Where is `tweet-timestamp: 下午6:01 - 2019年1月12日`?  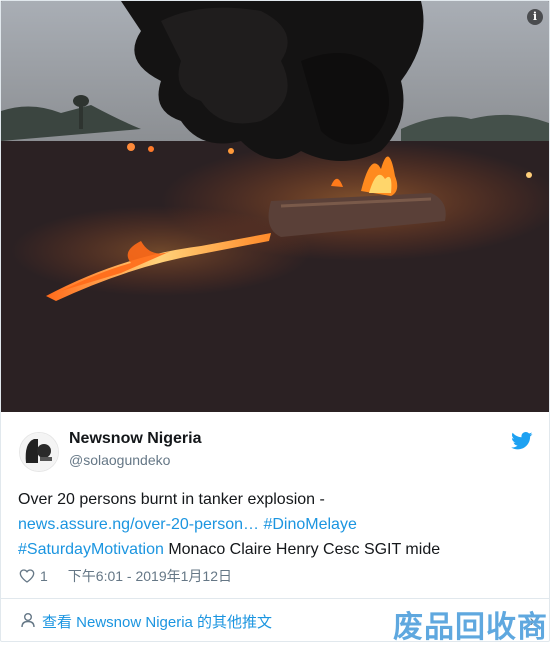 tweet-timestamp: 下午6:01 - 2019年1月12日 is located at coordinates (150, 576).